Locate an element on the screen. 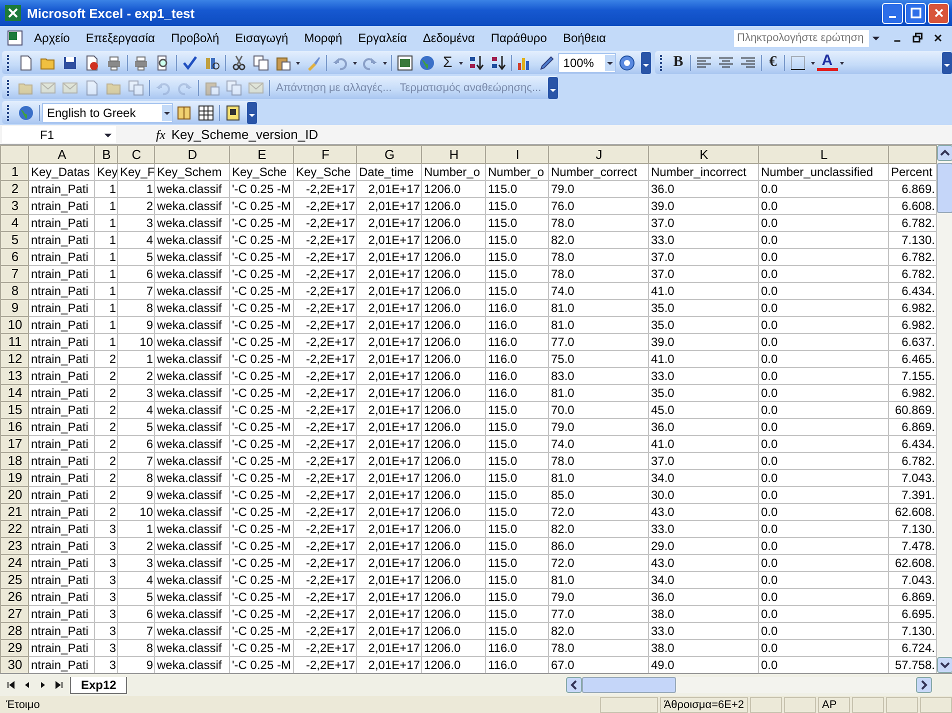 This screenshot has width=952, height=713. row-header: 24 is located at coordinates (14, 563).